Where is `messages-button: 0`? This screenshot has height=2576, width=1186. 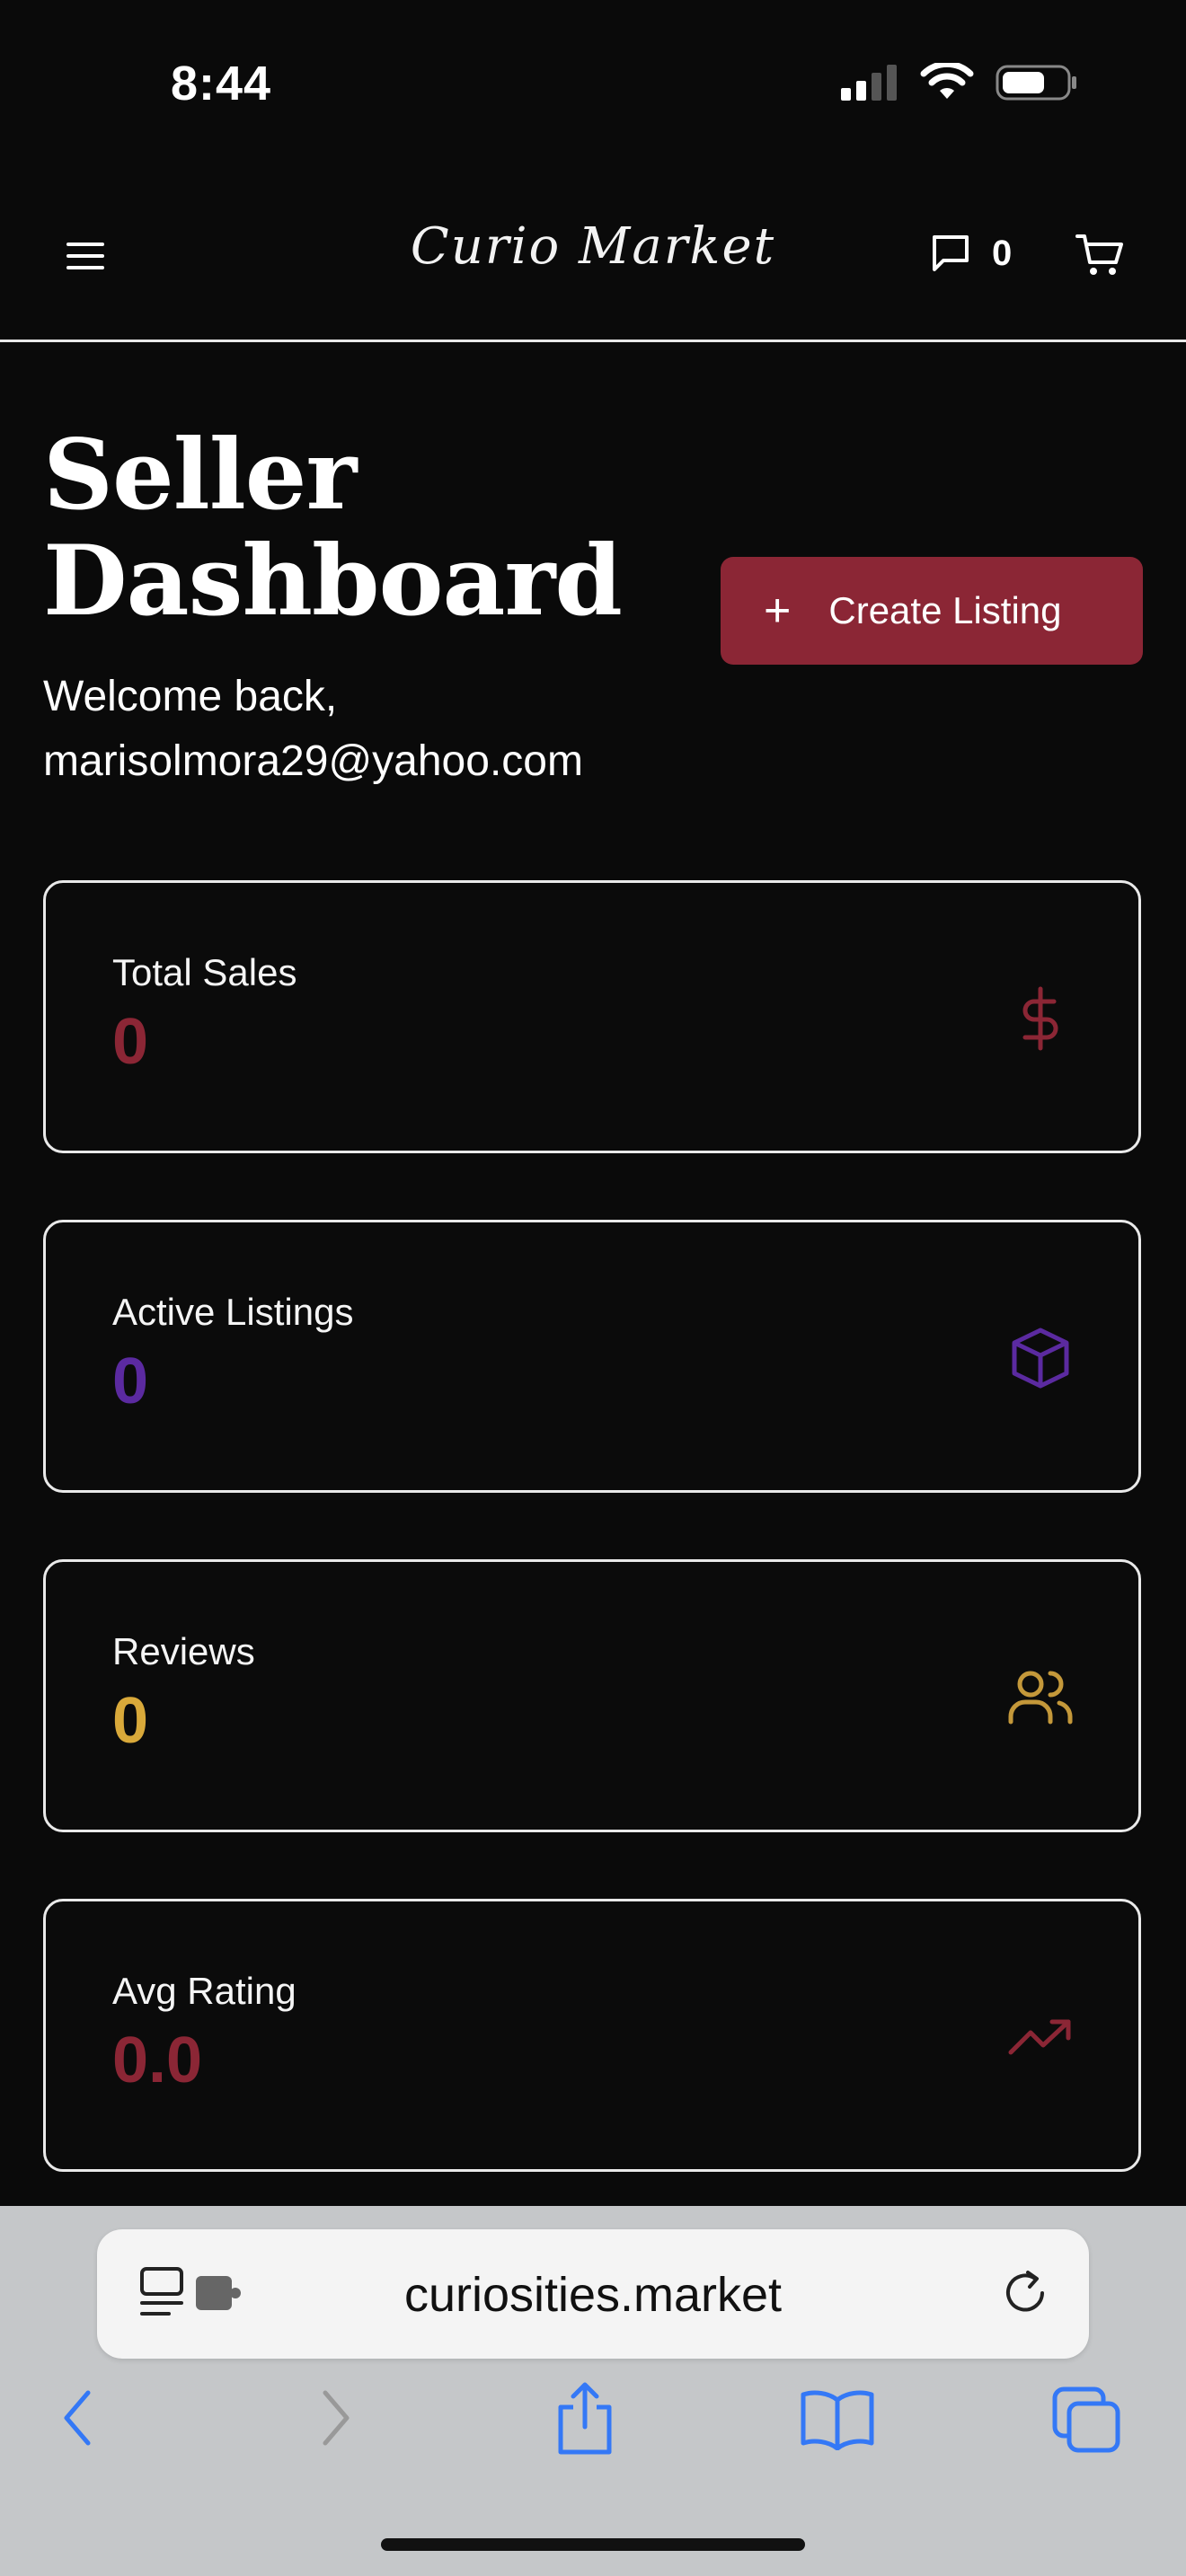
messages-button: 0 is located at coordinates (970, 253).